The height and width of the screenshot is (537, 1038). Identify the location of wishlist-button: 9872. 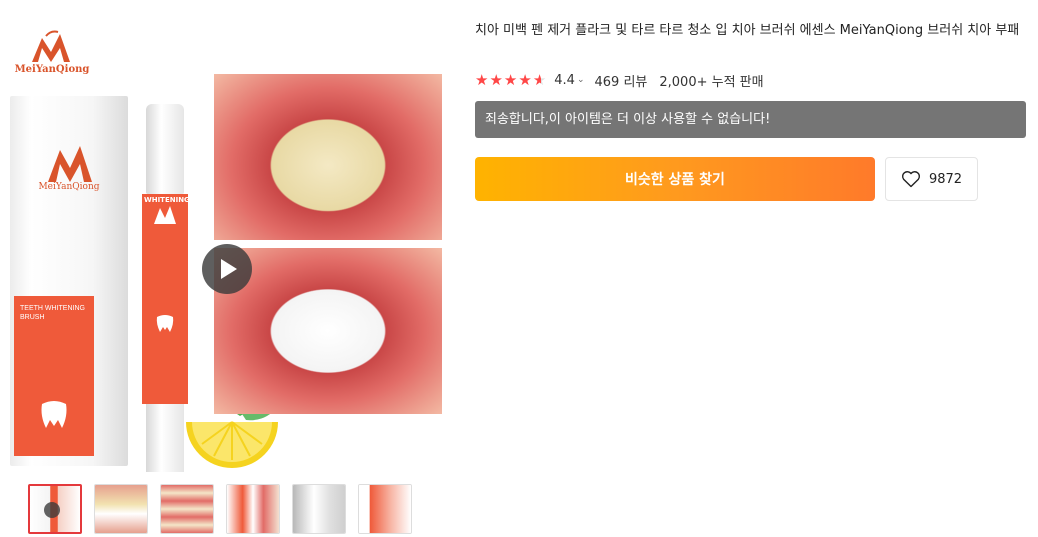
(931, 179).